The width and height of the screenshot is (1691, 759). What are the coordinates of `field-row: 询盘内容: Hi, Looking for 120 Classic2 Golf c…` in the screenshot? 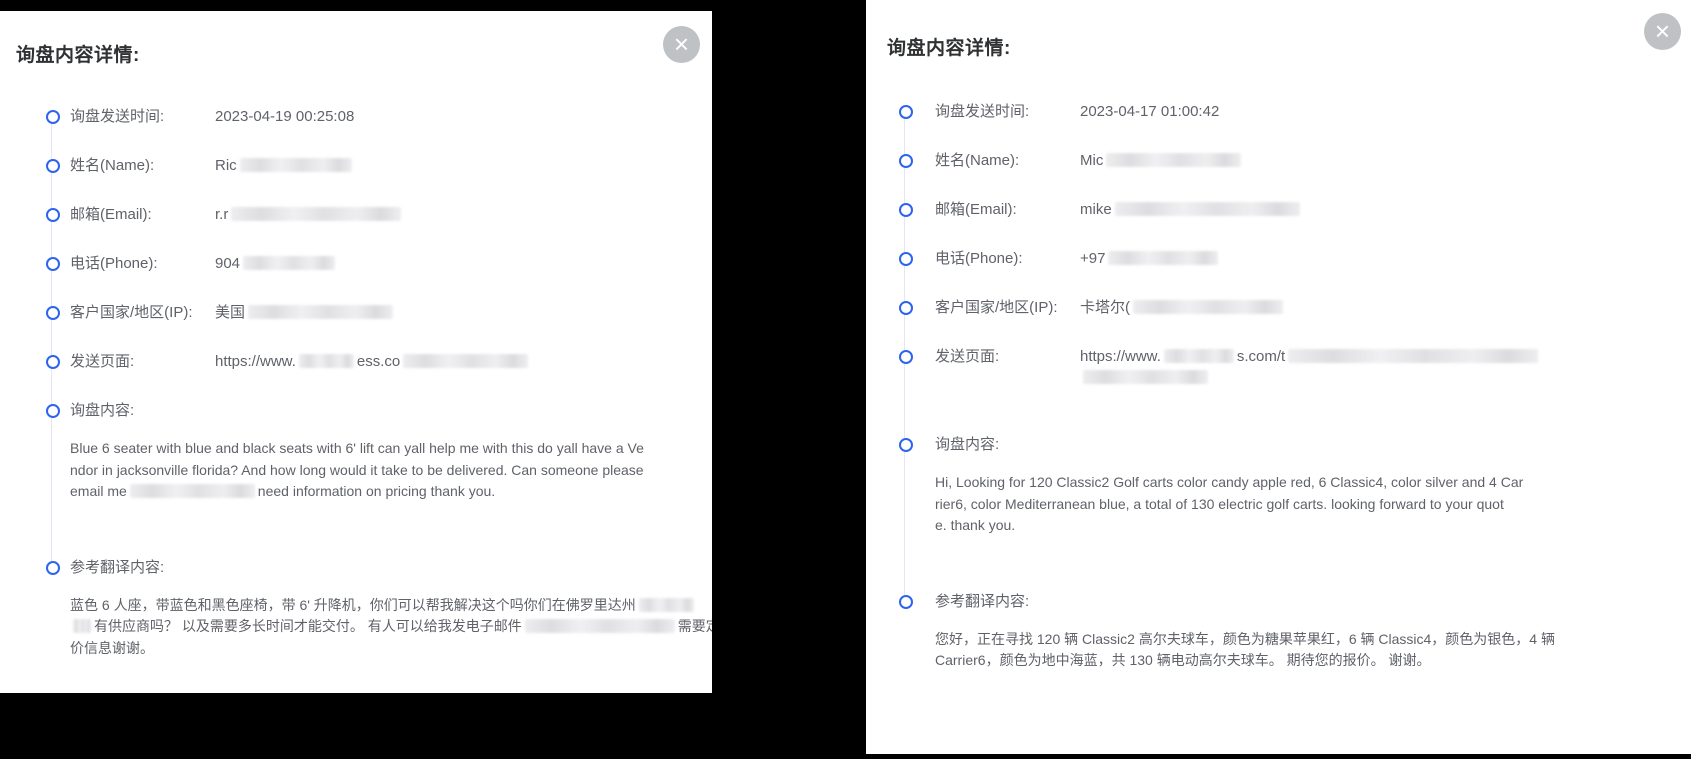 It's located at (1295, 515).